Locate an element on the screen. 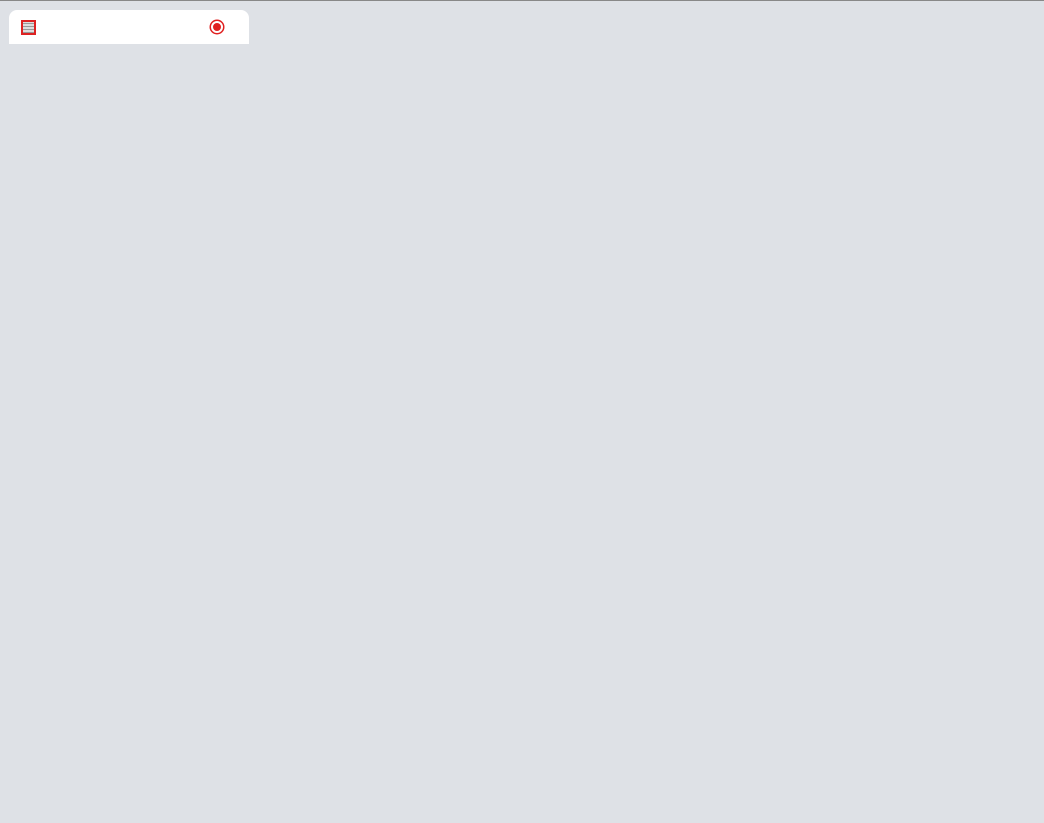 The width and height of the screenshot is (1044, 823). browser-titlebar is located at coordinates (522, 22).